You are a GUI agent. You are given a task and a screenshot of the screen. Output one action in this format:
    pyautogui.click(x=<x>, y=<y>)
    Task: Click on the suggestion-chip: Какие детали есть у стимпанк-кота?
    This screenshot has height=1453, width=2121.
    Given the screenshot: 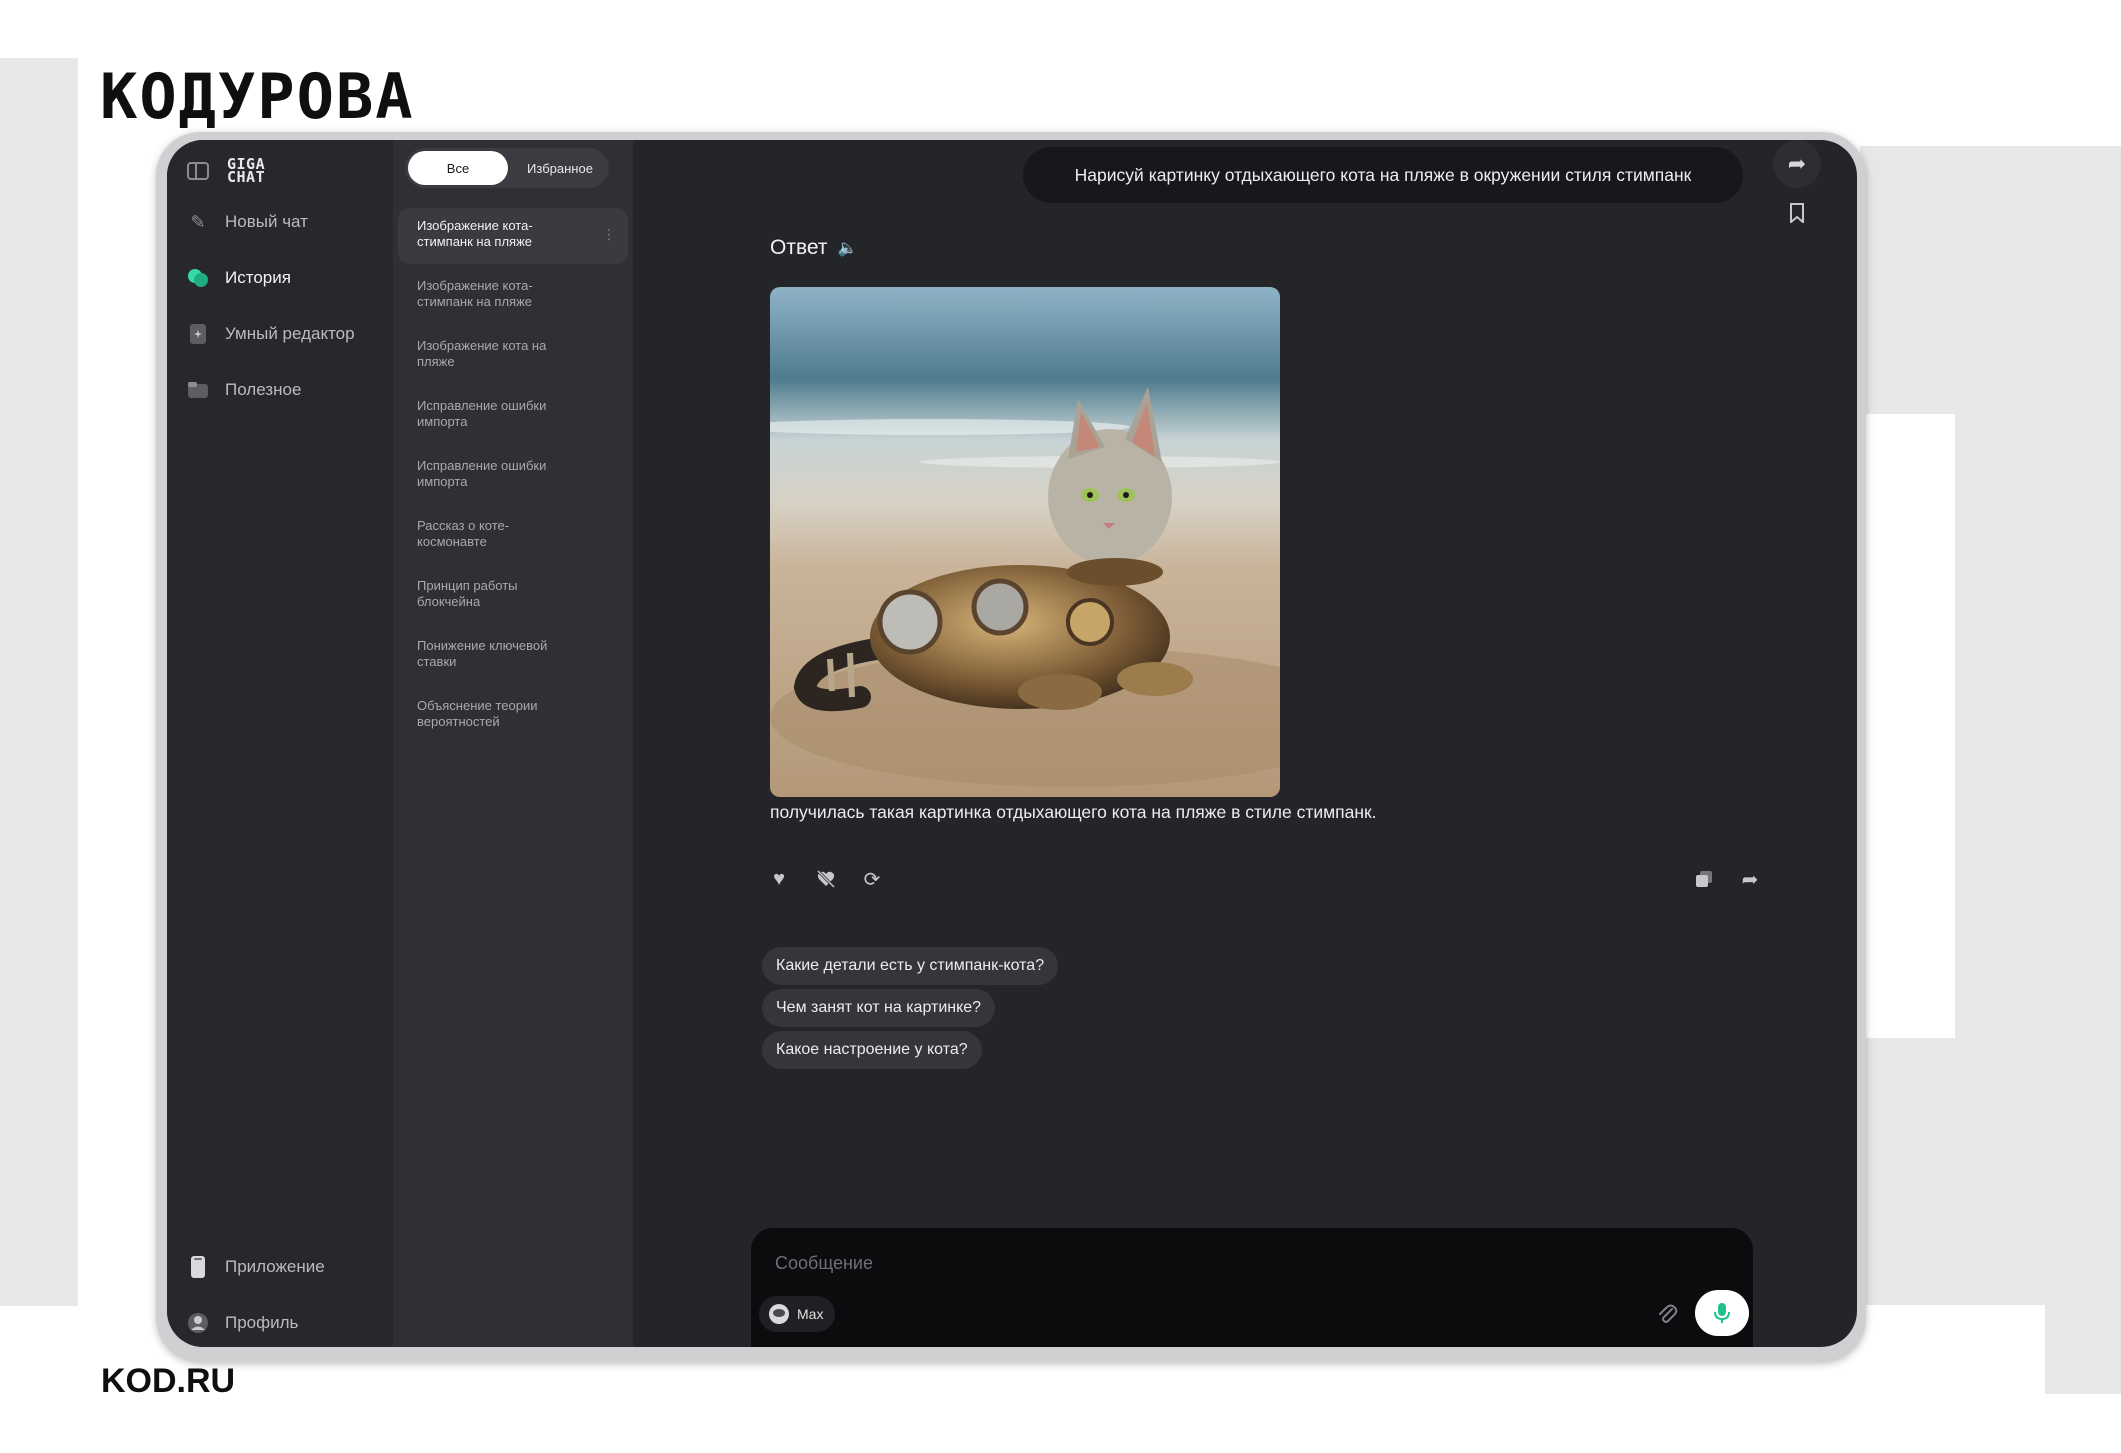 What is the action you would take?
    pyautogui.click(x=910, y=966)
    